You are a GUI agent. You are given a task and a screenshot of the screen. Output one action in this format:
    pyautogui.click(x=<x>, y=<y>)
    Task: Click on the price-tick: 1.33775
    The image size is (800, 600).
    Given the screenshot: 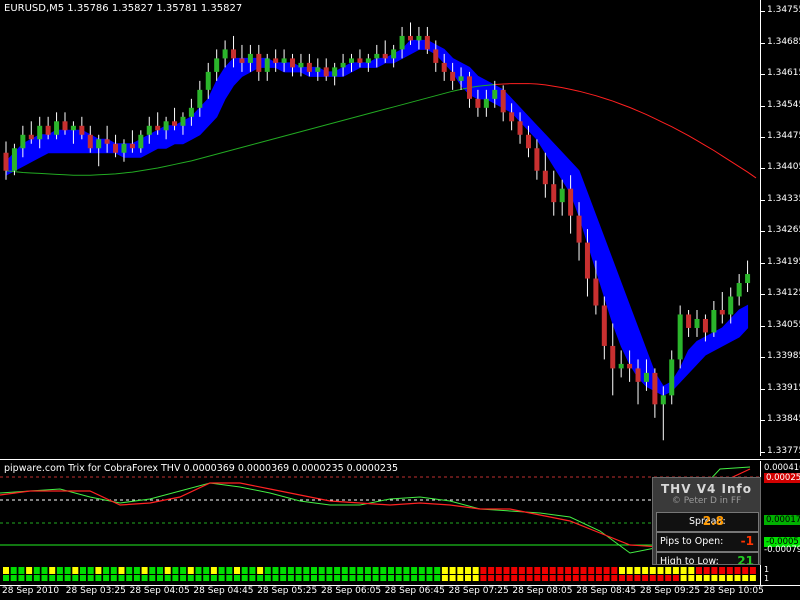 What is the action you would take?
    pyautogui.click(x=783, y=450)
    